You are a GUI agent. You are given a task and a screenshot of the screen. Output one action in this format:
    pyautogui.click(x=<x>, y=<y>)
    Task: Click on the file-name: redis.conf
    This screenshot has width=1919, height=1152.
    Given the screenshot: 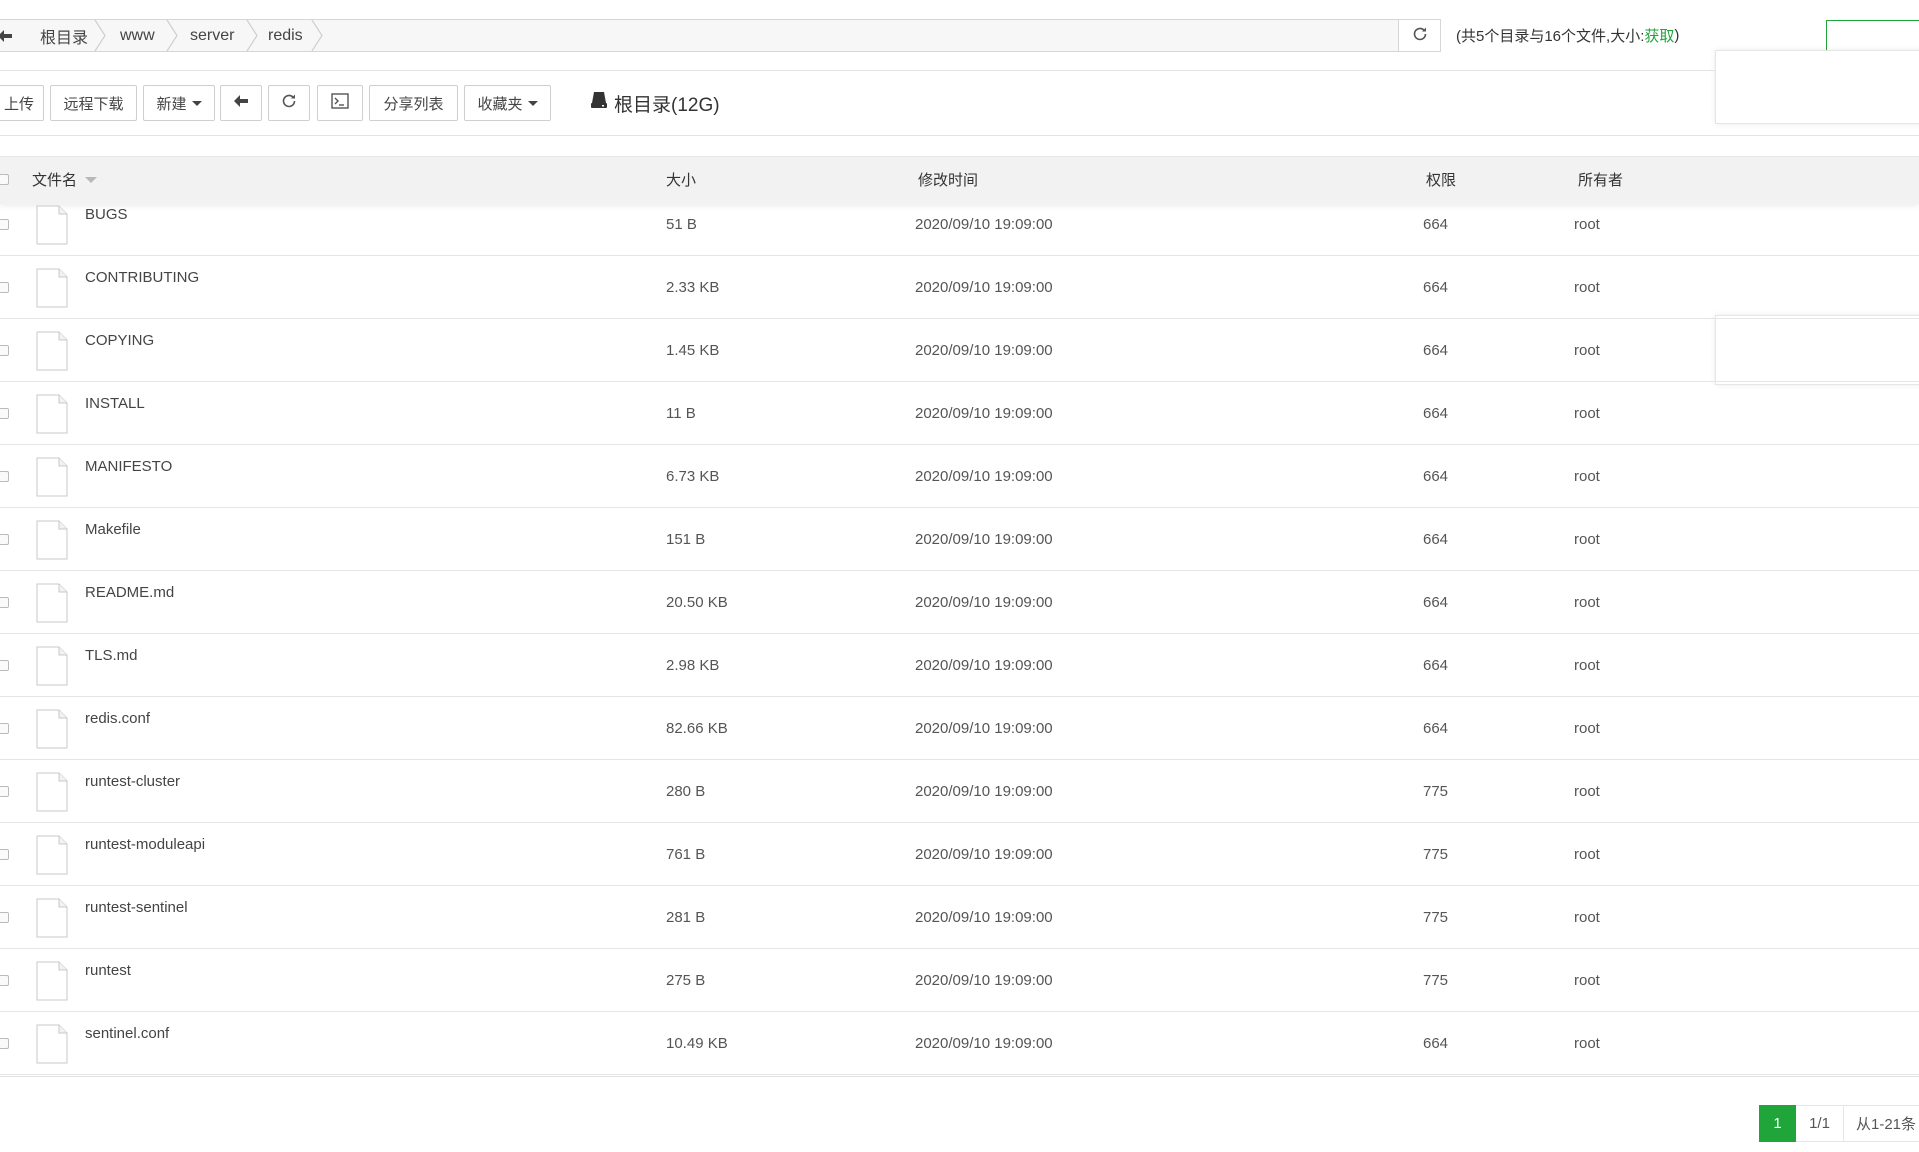 What is the action you would take?
    pyautogui.click(x=117, y=728)
    